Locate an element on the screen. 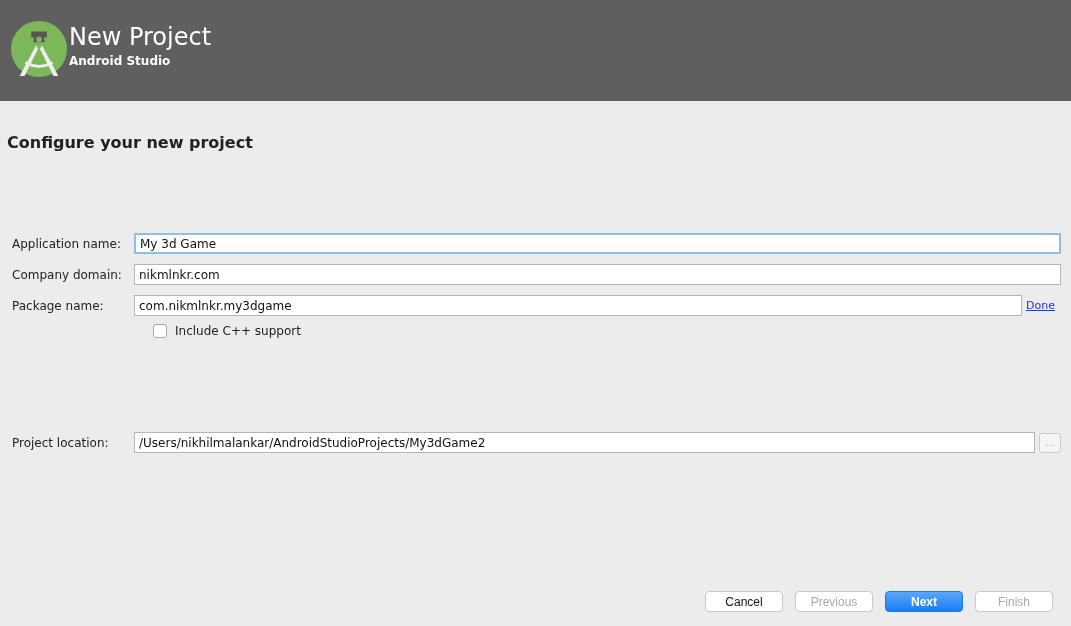 This screenshot has height=626, width=1071. text-field: com.nikmlnkr.my3dgame is located at coordinates (578, 305).